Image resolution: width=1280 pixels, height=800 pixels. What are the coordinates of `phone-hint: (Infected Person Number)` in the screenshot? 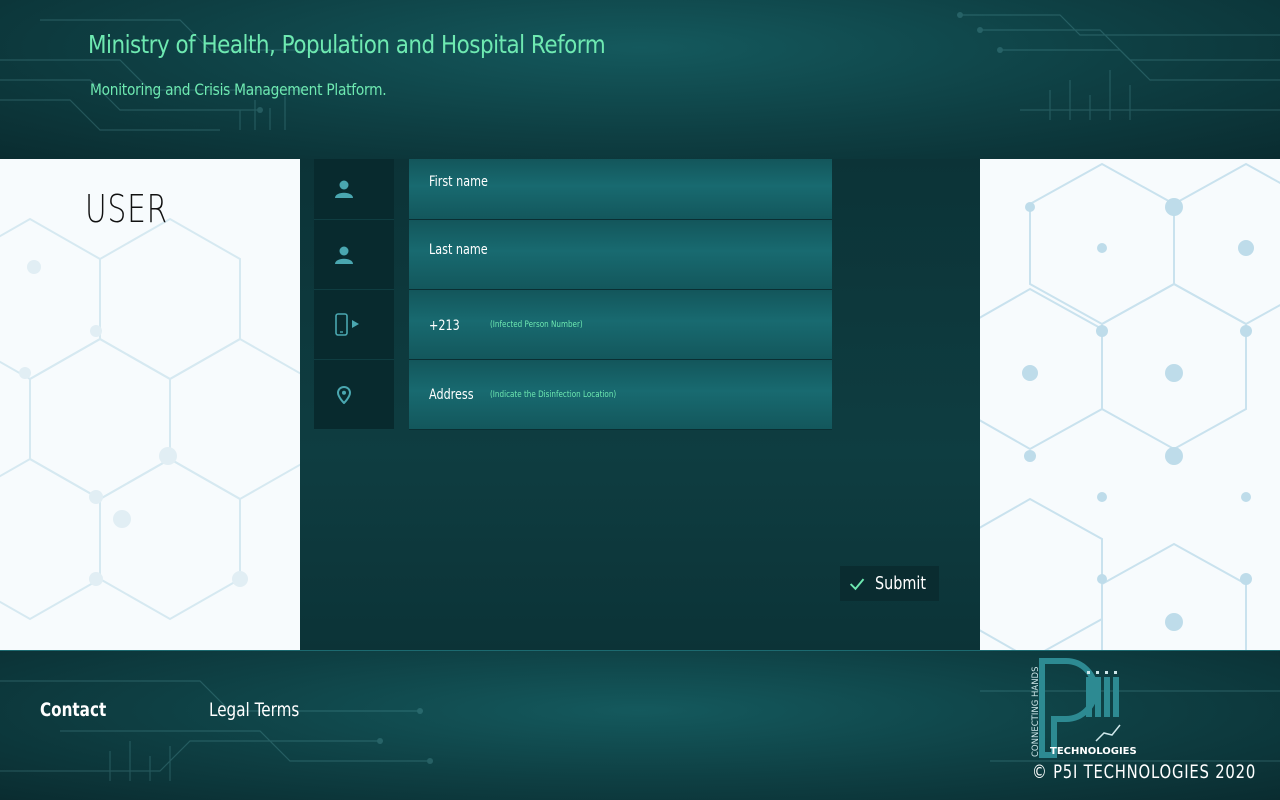 It's located at (536, 325).